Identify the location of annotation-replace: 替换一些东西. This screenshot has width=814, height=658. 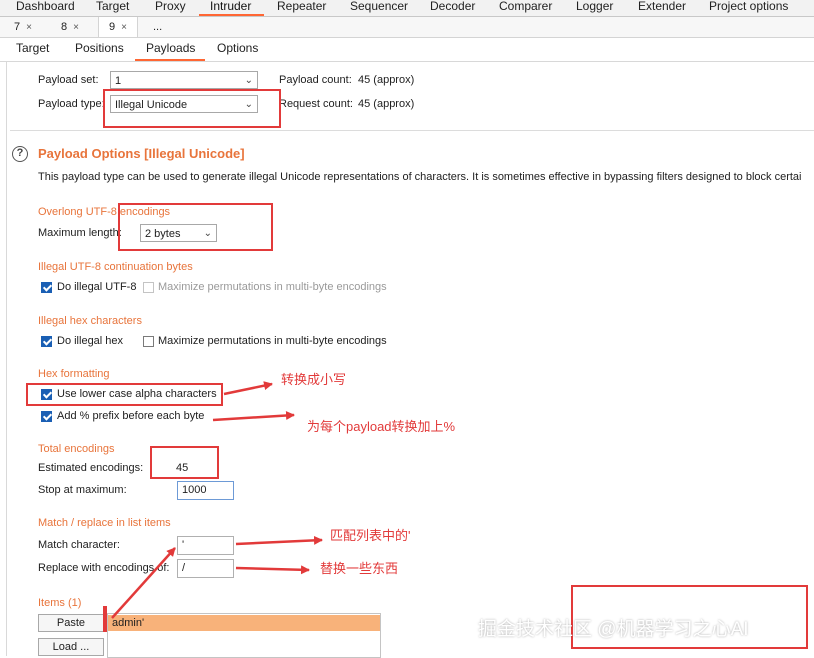
(359, 568).